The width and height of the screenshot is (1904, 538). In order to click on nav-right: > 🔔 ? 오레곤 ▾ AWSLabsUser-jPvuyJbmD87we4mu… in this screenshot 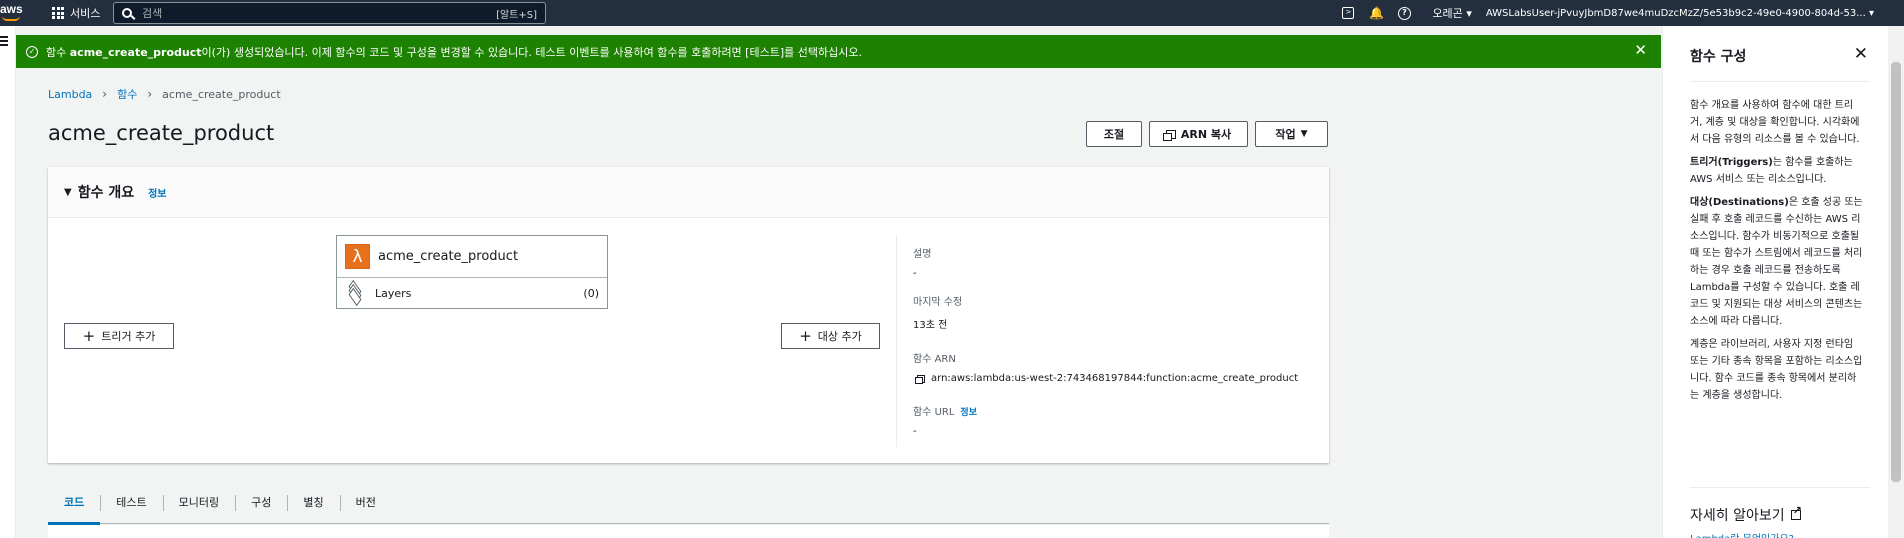, I will do `click(1619, 13)`.